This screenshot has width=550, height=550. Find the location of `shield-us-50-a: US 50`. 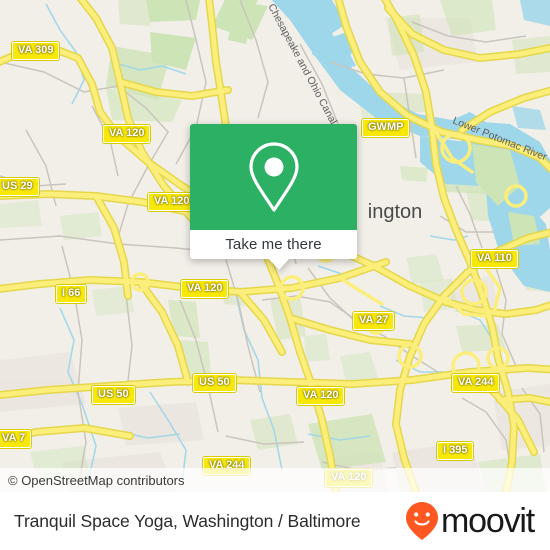

shield-us-50-a: US 50 is located at coordinates (113, 395).